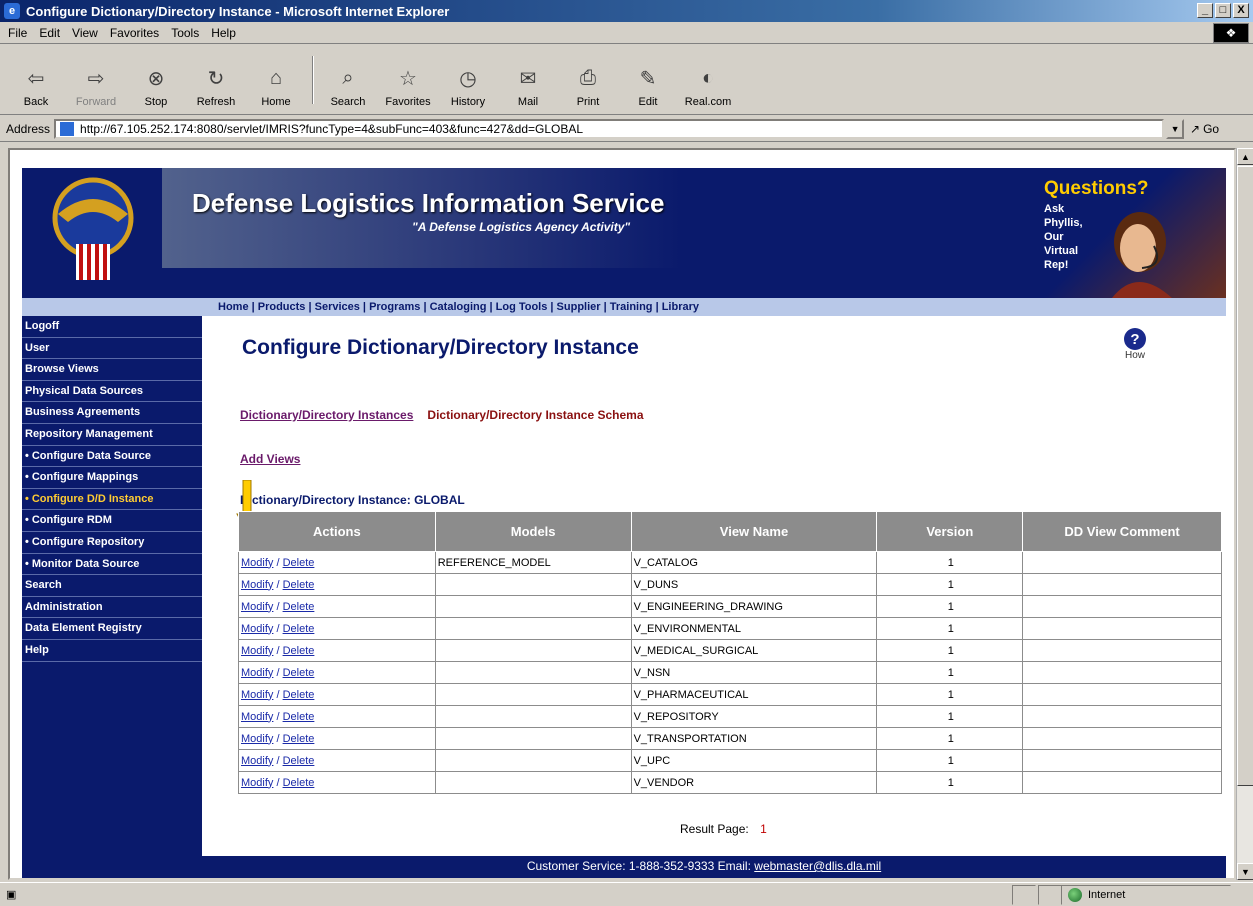  Describe the element at coordinates (276, 86) in the screenshot. I see `home-button: ⌂ Home` at that location.